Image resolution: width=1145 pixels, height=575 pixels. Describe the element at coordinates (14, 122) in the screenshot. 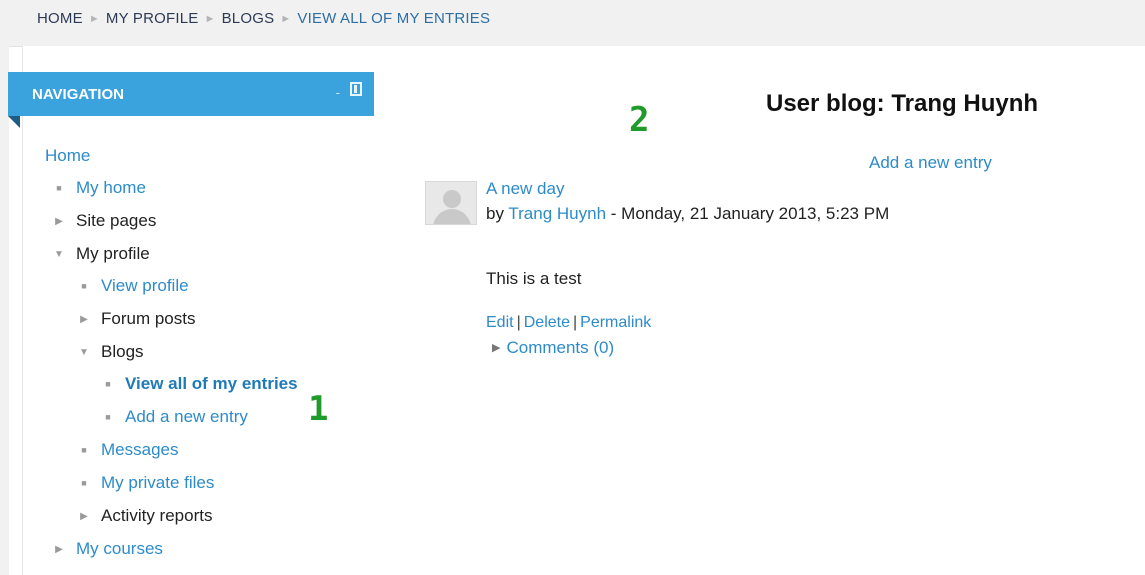

I see `navigation-header-fold` at that location.